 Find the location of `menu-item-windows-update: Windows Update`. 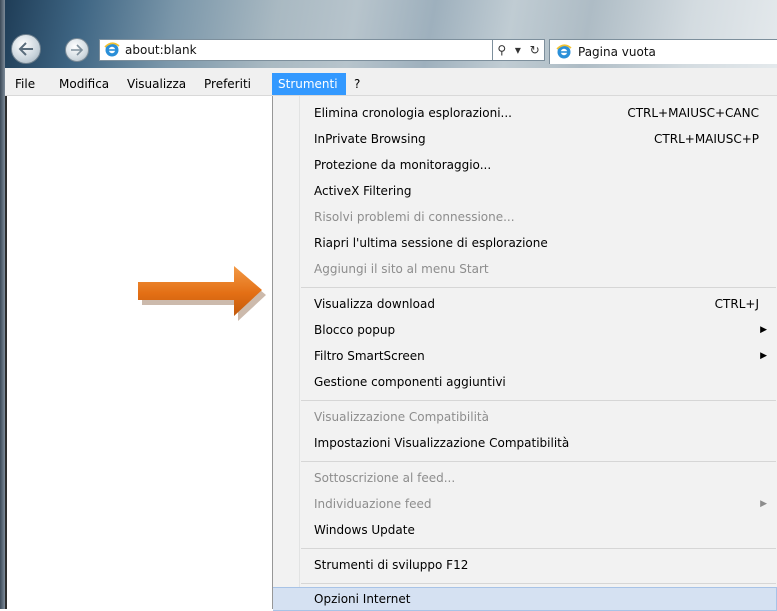

menu-item-windows-update: Windows Update is located at coordinates (525, 530).